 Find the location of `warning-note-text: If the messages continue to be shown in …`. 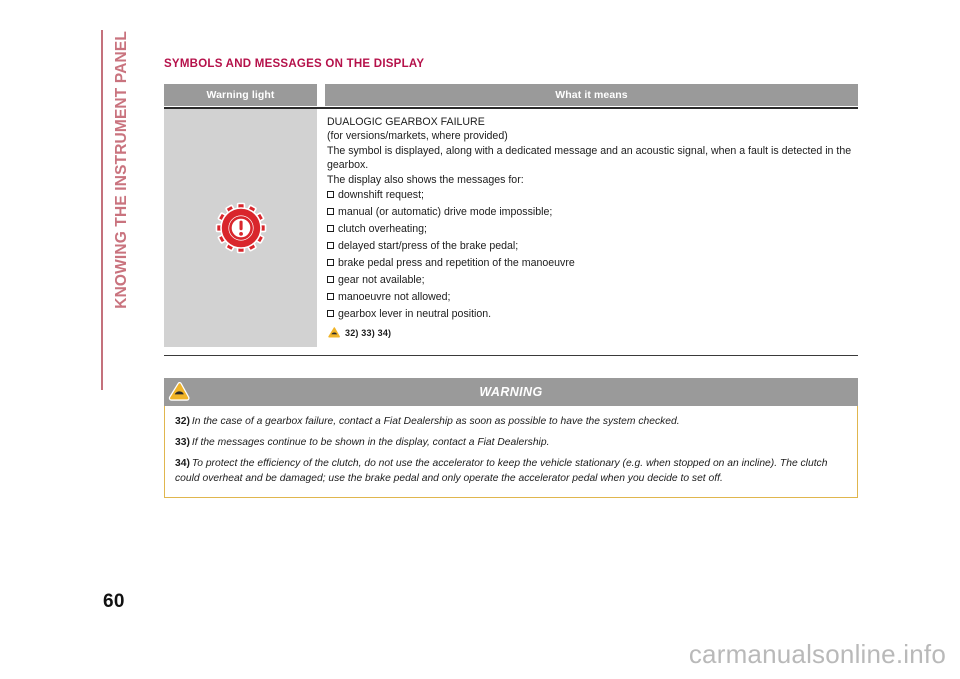

warning-note-text: If the messages continue to be shown in … is located at coordinates (370, 443).